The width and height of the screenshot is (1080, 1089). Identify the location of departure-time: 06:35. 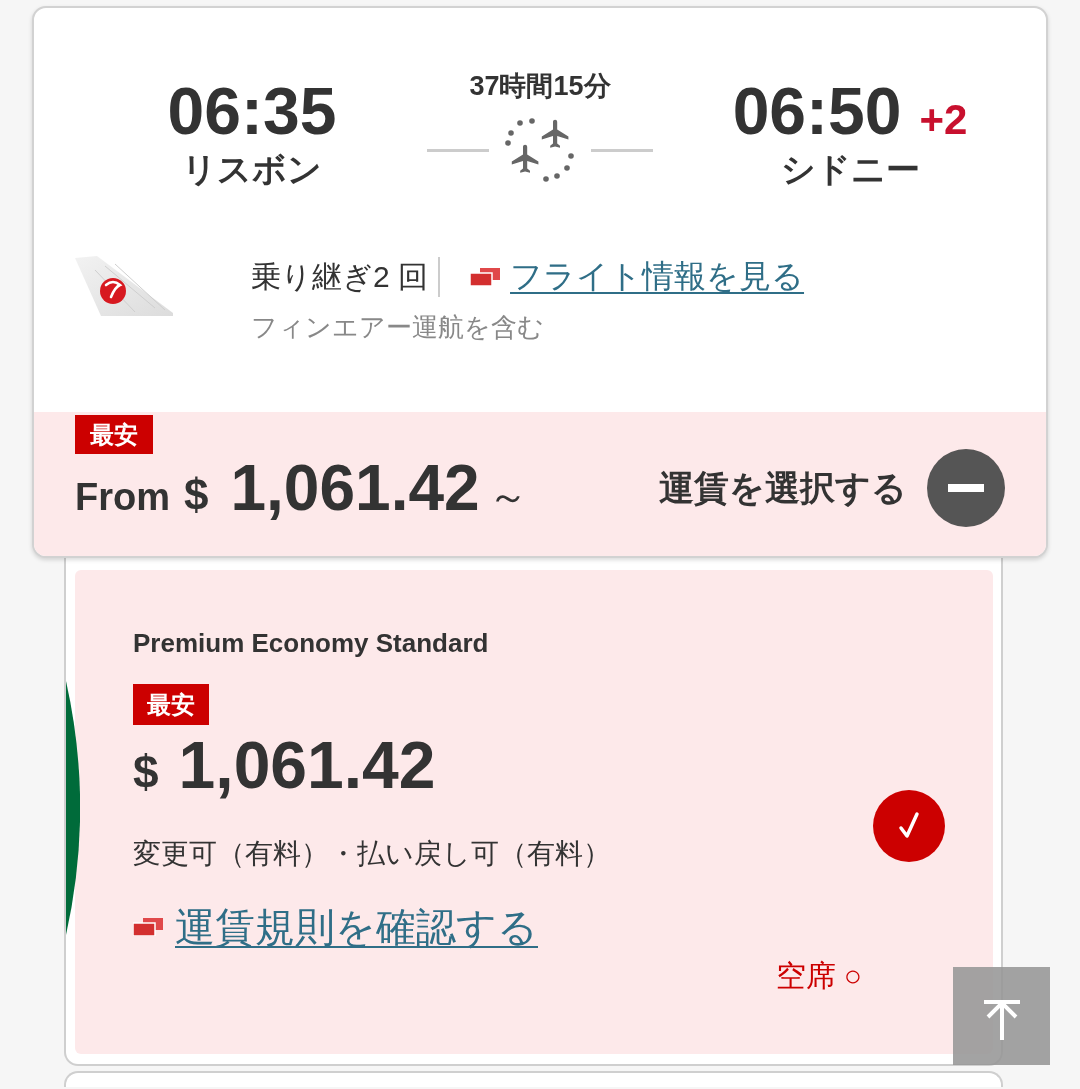
(252, 111).